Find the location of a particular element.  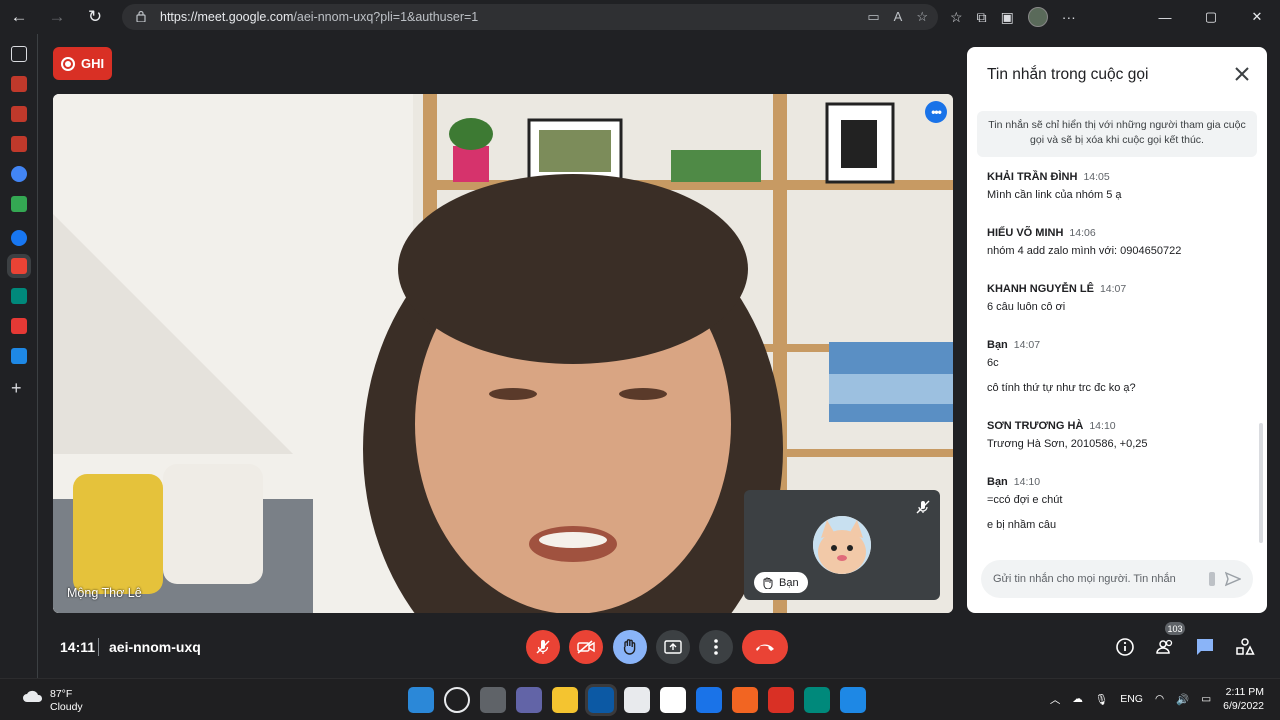

weather-widget: 87°F Cloudy is located at coordinates (52, 701).